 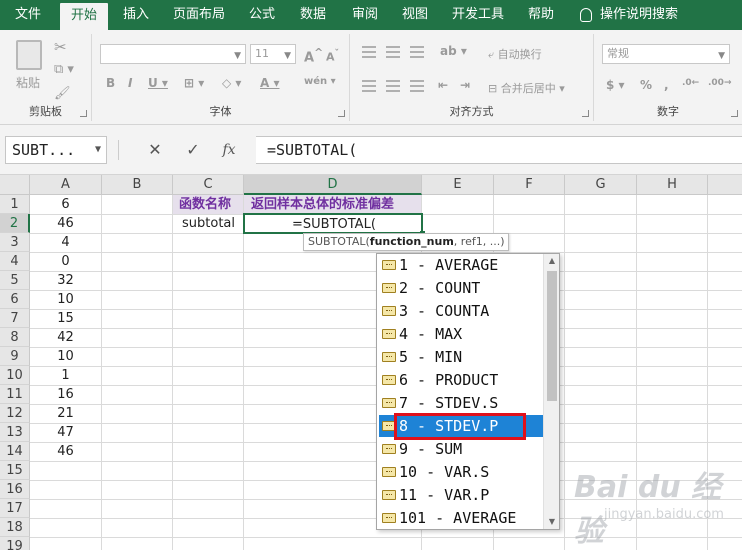 I want to click on number-launcher-icon, so click(x=734, y=113).